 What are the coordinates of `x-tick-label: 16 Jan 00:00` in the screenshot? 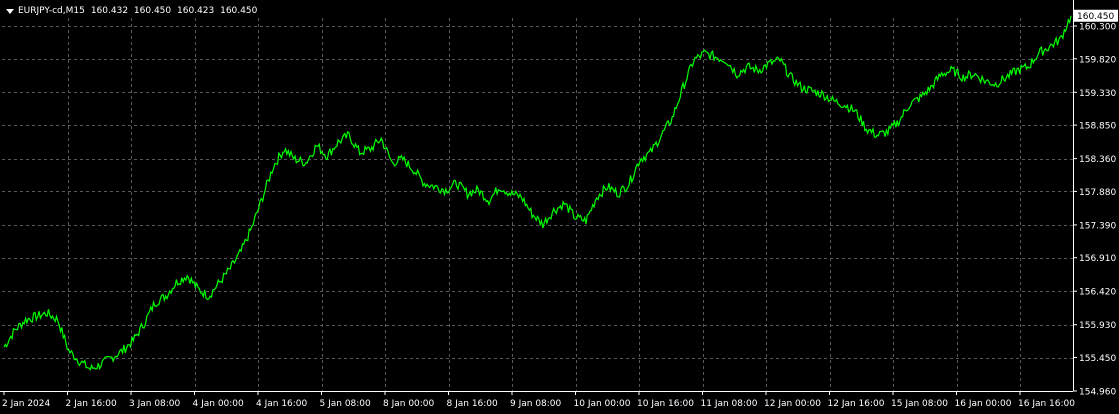 It's located at (983, 404).